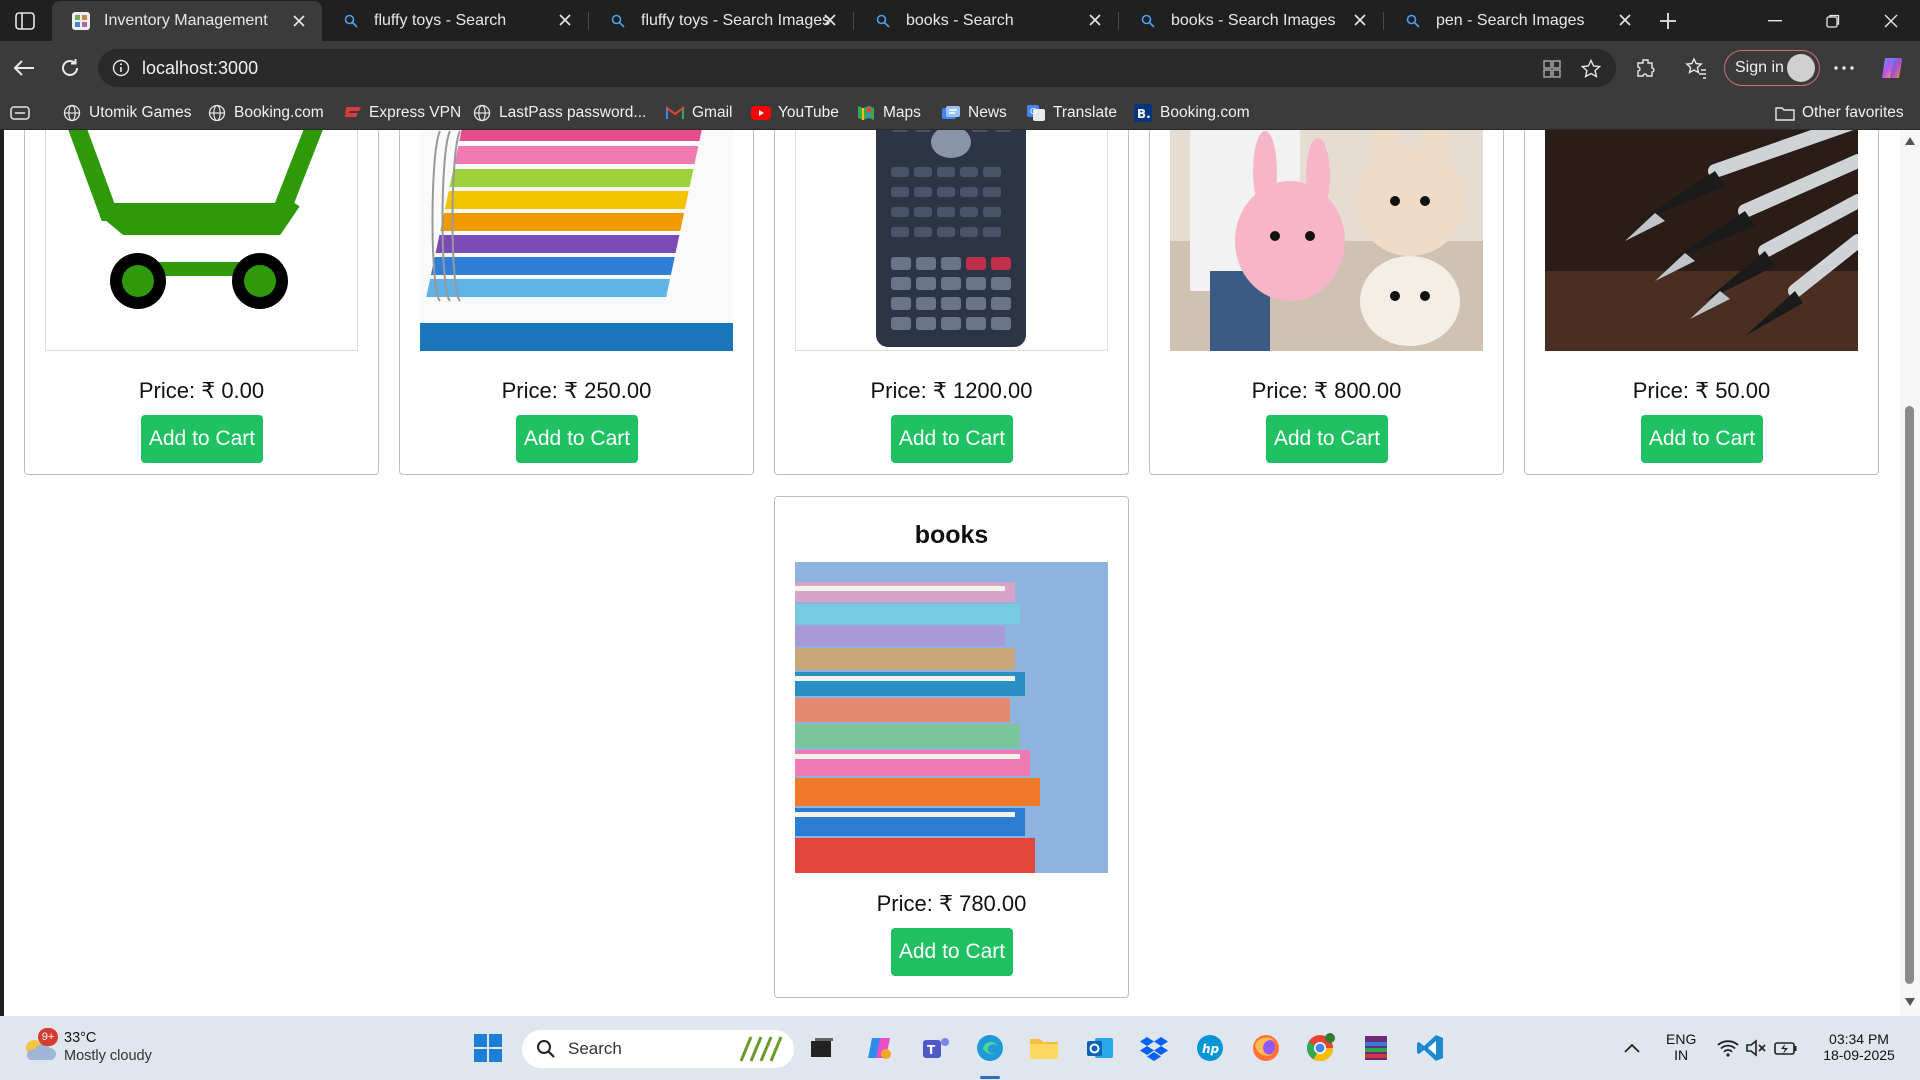  What do you see at coordinates (24, 68) in the screenshot?
I see `back-icon` at bounding box center [24, 68].